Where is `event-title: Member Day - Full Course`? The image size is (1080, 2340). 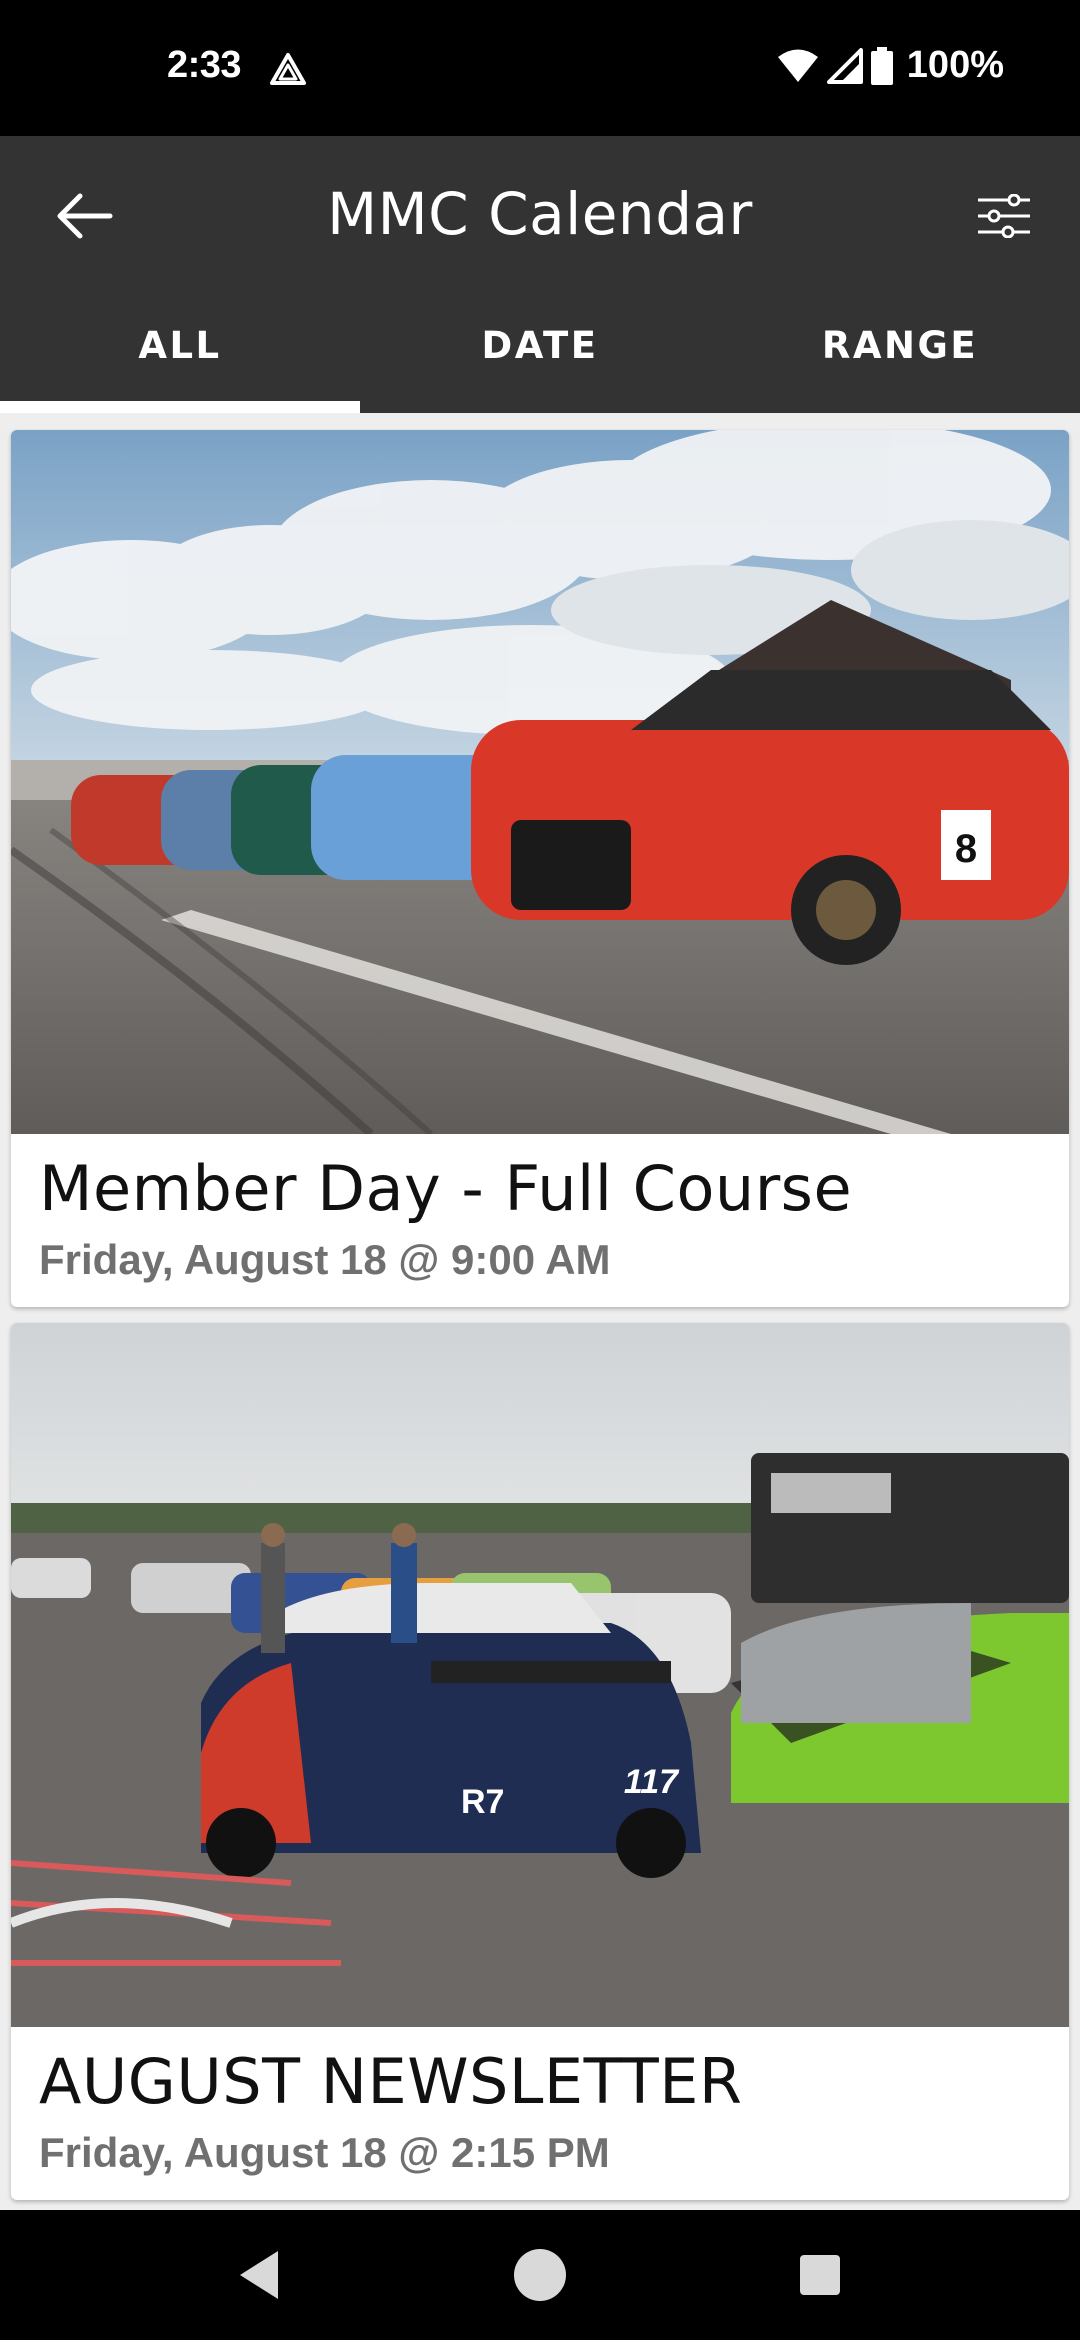 event-title: Member Day - Full Course is located at coordinates (446, 1188).